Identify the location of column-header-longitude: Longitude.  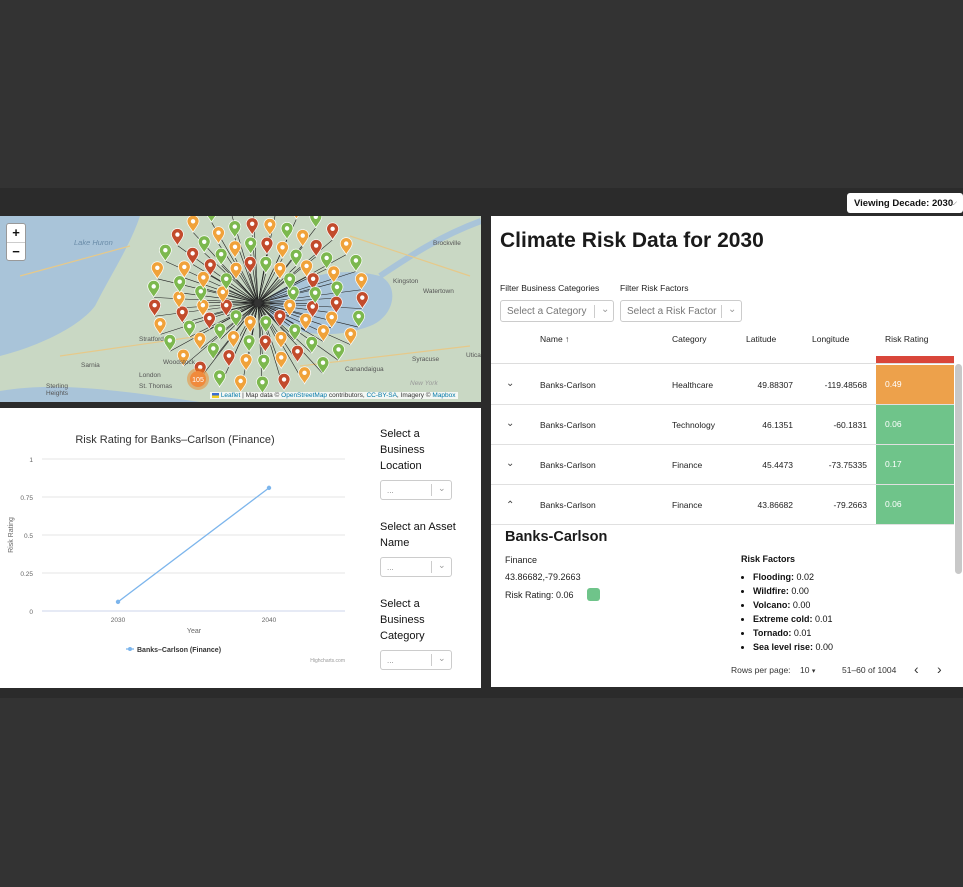
(830, 339).